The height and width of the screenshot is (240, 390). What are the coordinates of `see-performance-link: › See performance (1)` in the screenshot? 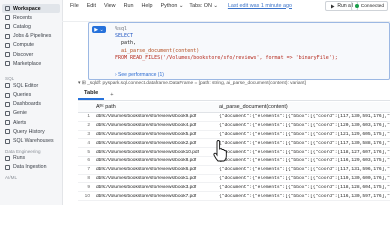 It's located at (139, 75).